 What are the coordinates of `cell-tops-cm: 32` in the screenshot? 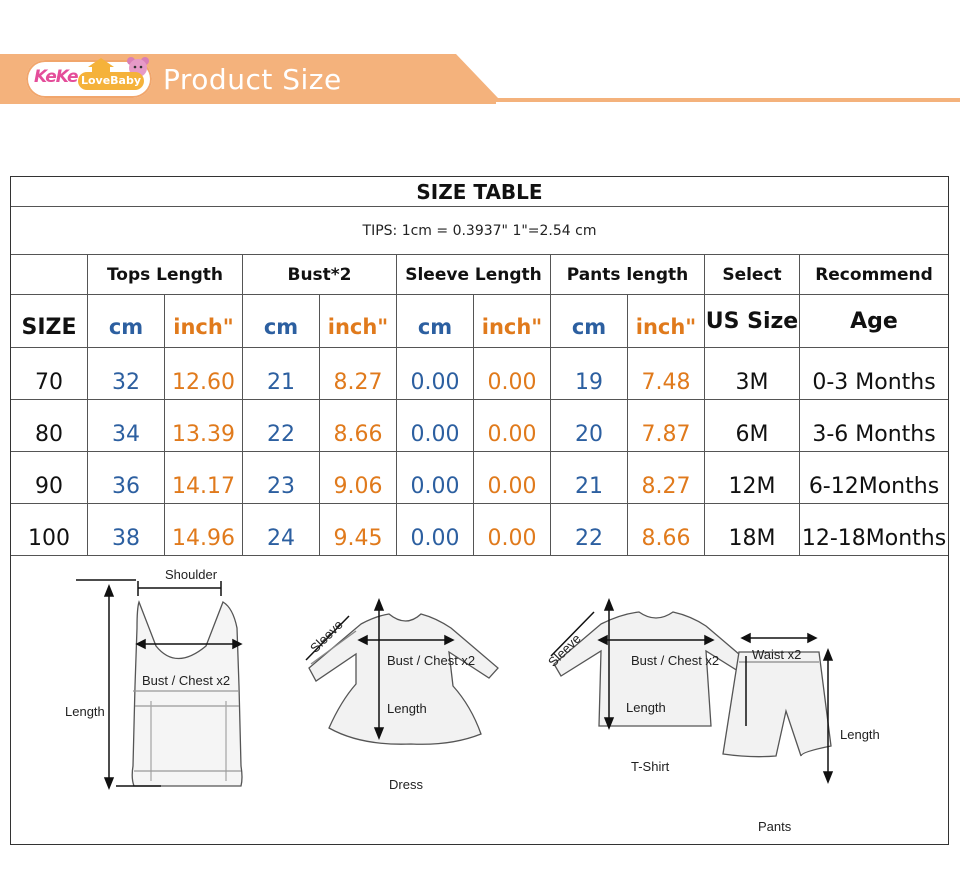 It's located at (126, 382).